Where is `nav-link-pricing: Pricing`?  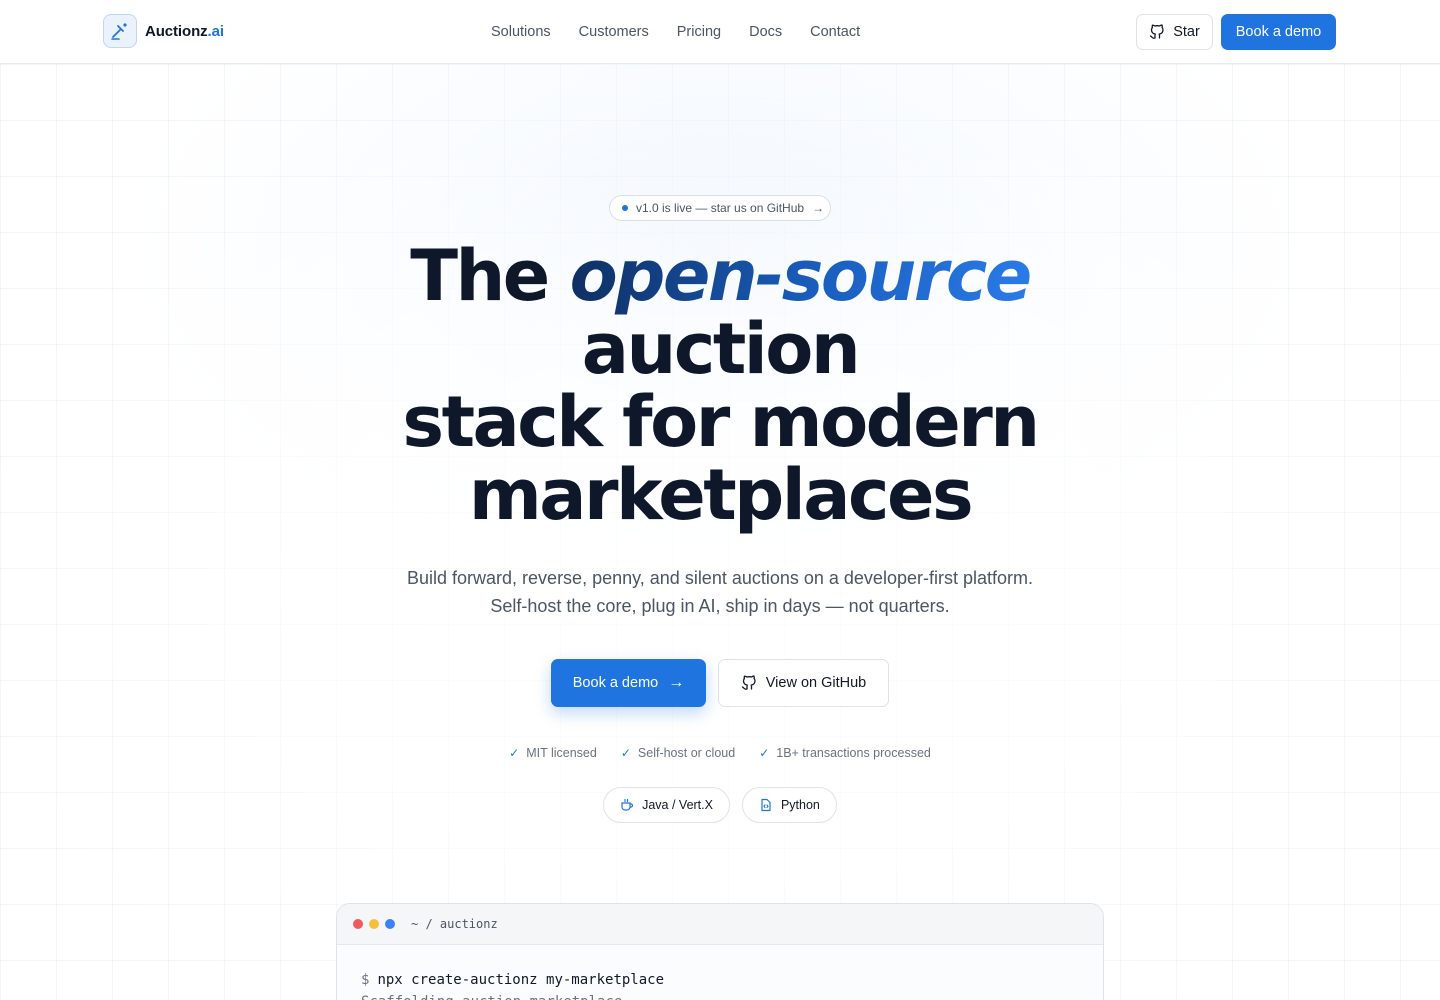 nav-link-pricing: Pricing is located at coordinates (699, 32).